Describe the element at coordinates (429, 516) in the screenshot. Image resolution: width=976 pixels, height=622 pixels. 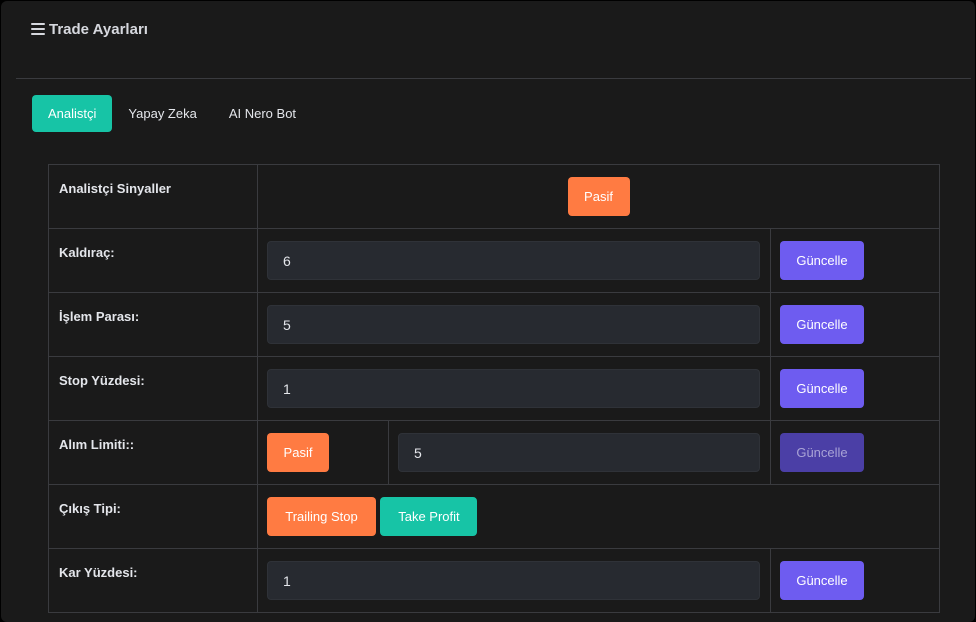
I see `take-profit-button: Take Profit` at that location.